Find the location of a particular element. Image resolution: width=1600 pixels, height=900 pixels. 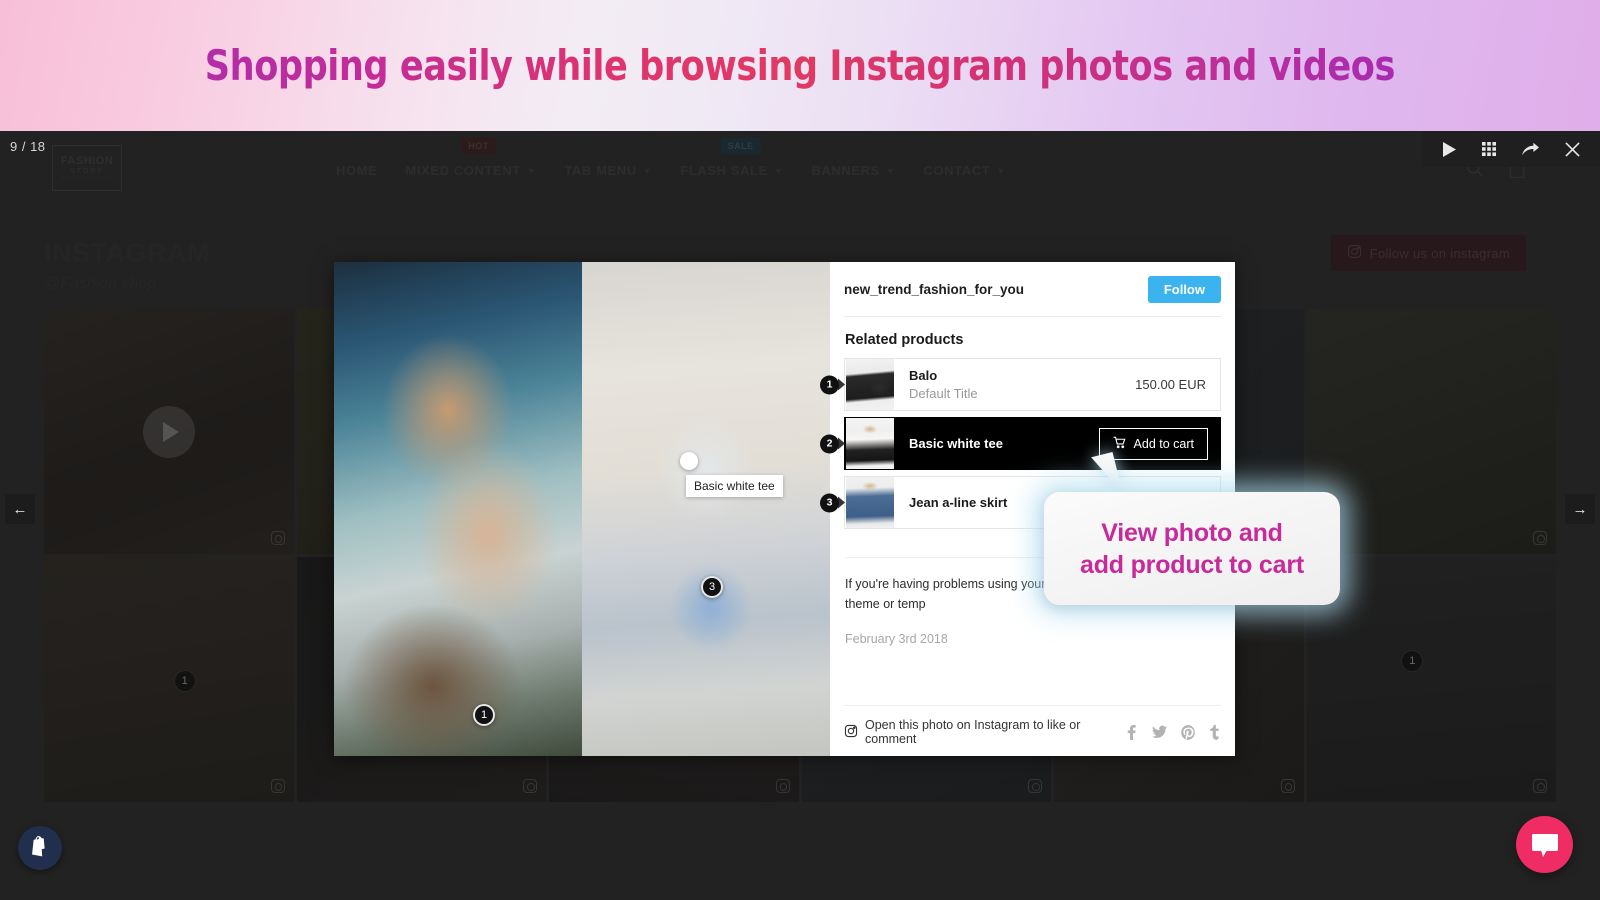

follow-us-on-instagram-button: Follow us on instagram is located at coordinates (1428, 253).